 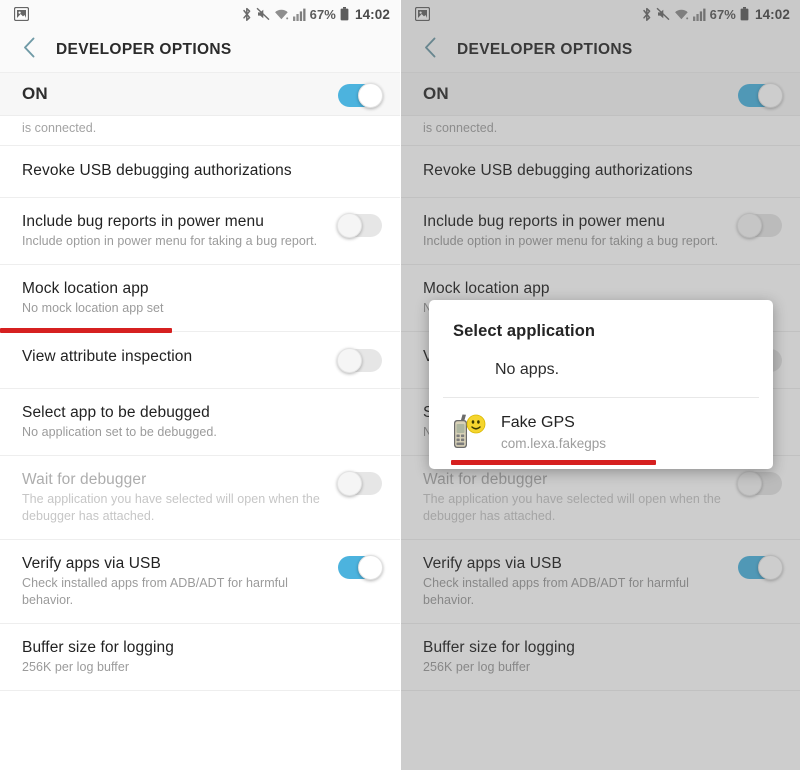 What do you see at coordinates (524, 331) in the screenshot?
I see `dialog-title: Select application` at bounding box center [524, 331].